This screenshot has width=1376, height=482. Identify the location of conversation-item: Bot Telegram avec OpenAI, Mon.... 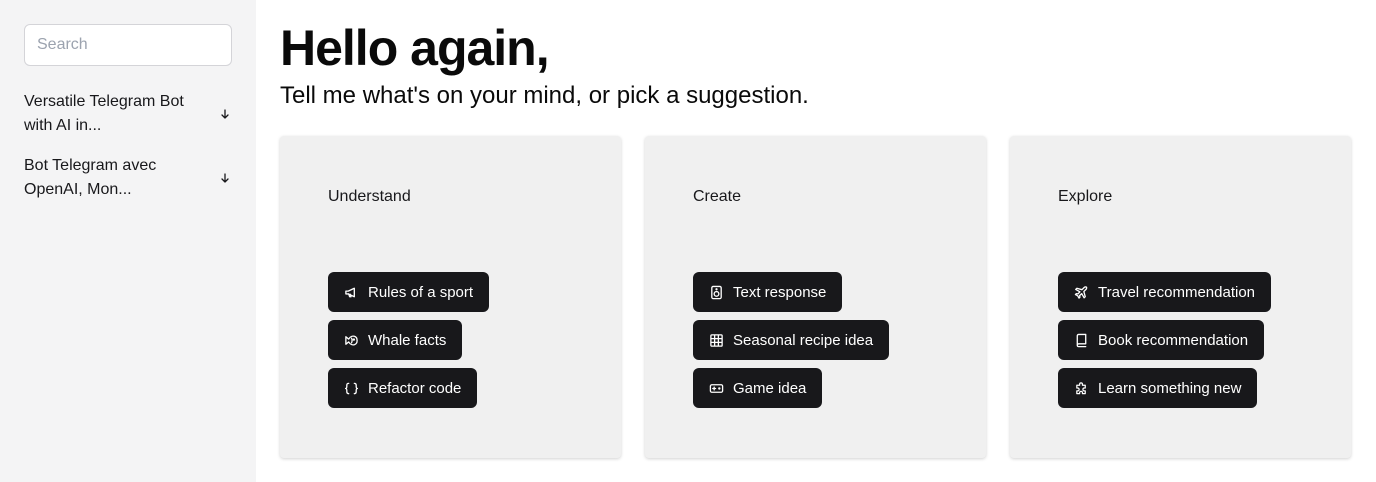
(128, 178).